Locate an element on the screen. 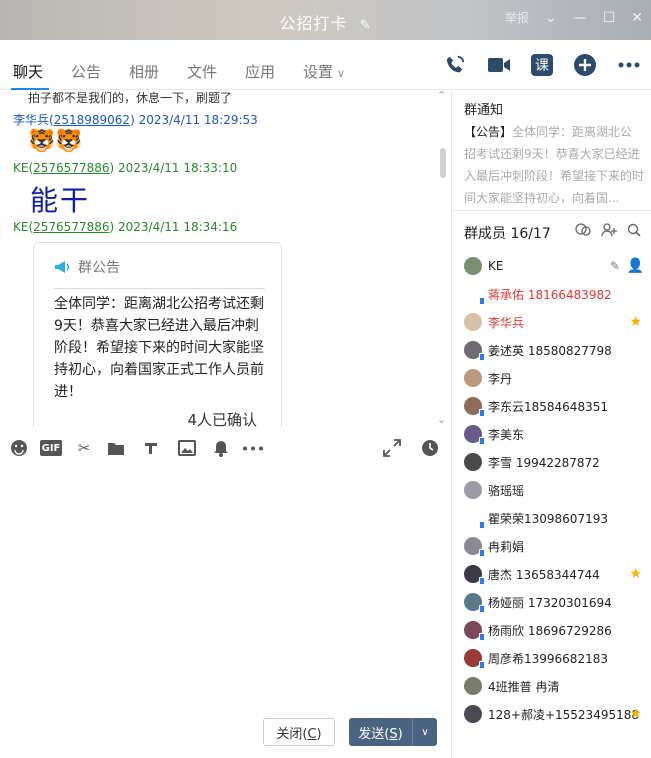 The image size is (651, 758). more-icon is located at coordinates (629, 65).